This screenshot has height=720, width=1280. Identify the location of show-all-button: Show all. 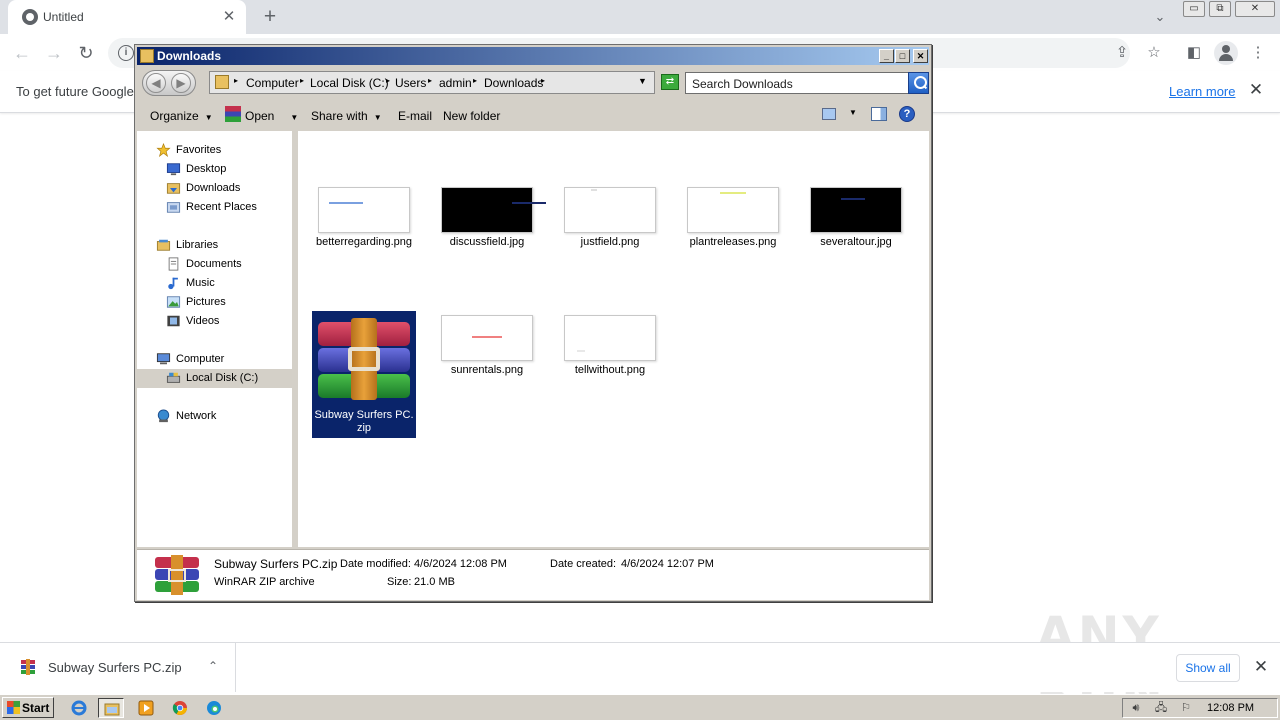
(1208, 668).